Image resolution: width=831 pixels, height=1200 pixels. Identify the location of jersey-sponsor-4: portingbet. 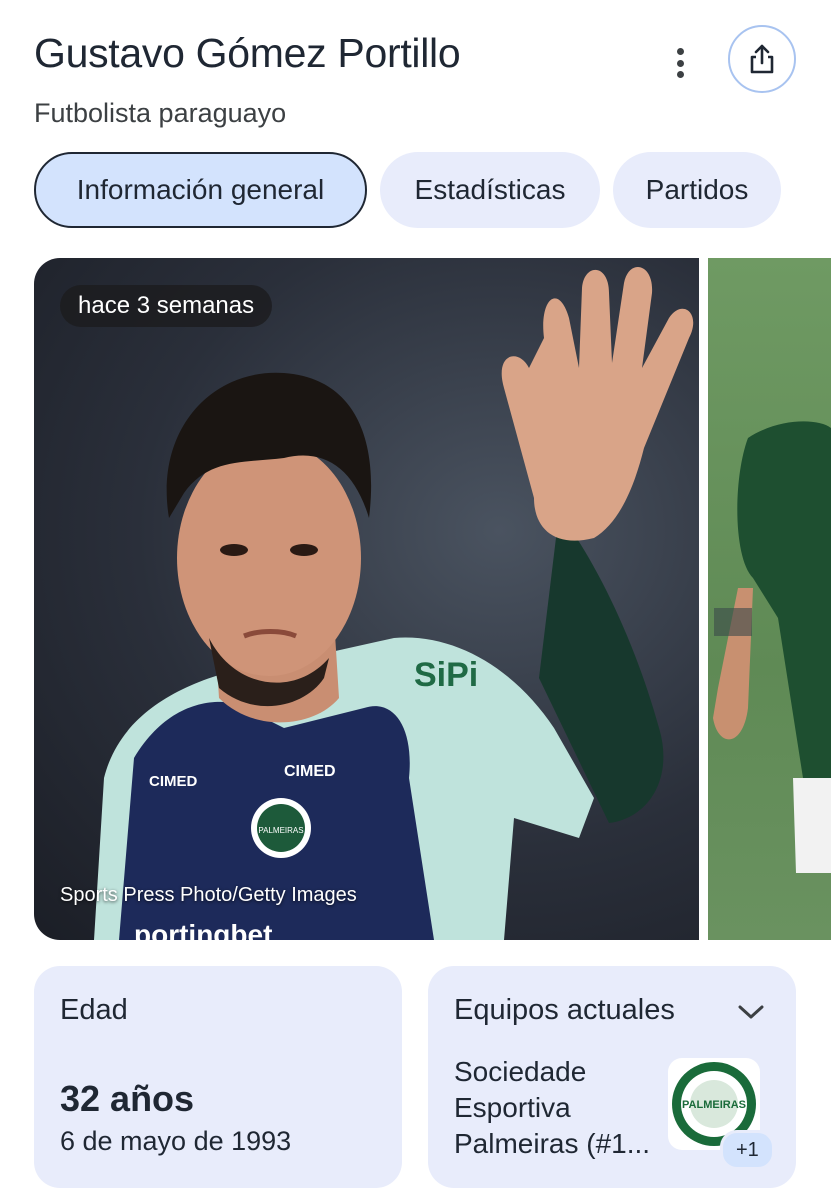
(203, 929).